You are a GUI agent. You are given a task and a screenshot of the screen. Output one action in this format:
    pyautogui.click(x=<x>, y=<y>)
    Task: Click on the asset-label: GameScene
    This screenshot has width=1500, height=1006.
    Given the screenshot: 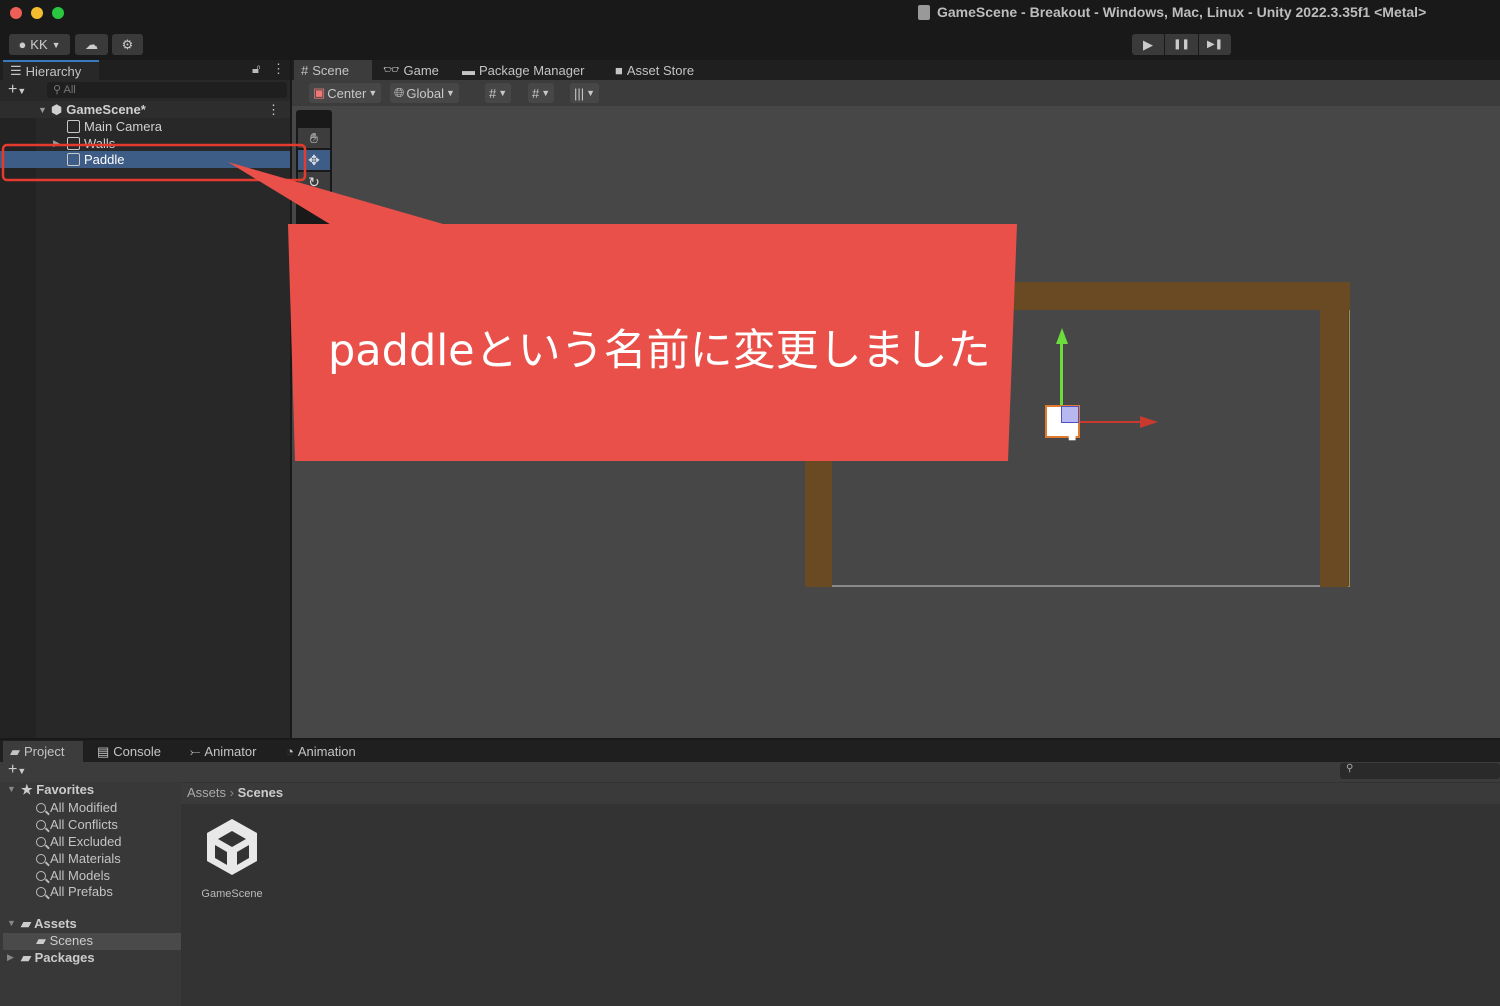 What is the action you would take?
    pyautogui.click(x=232, y=894)
    